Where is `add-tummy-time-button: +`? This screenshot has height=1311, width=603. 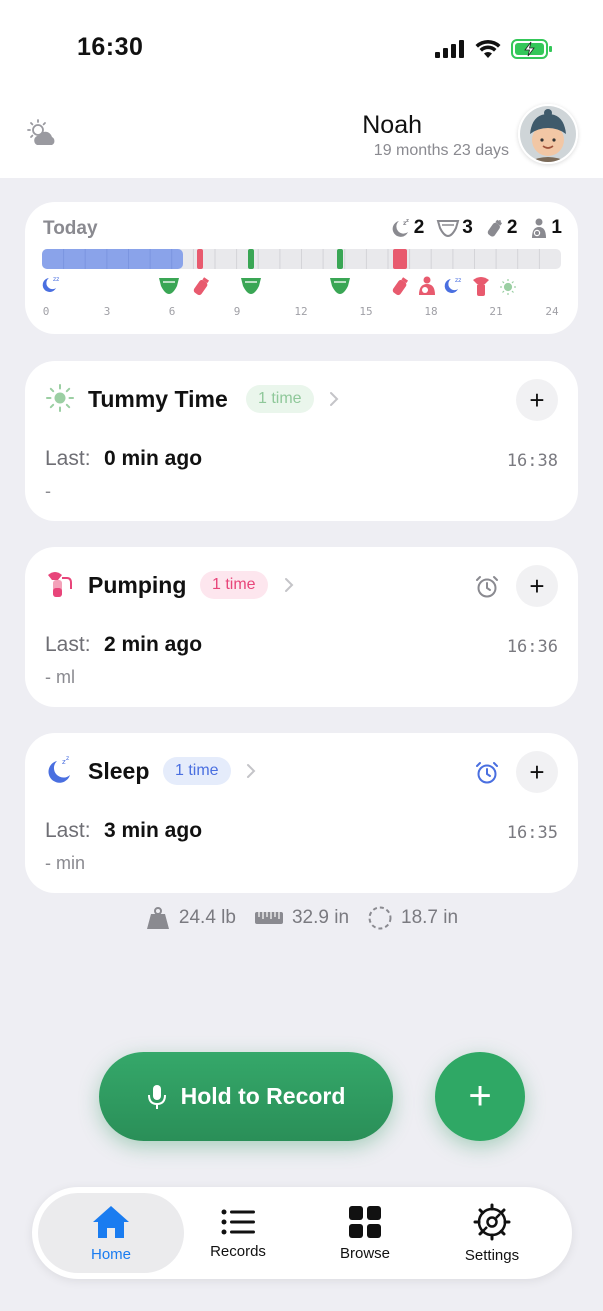
add-tummy-time-button: + is located at coordinates (537, 400).